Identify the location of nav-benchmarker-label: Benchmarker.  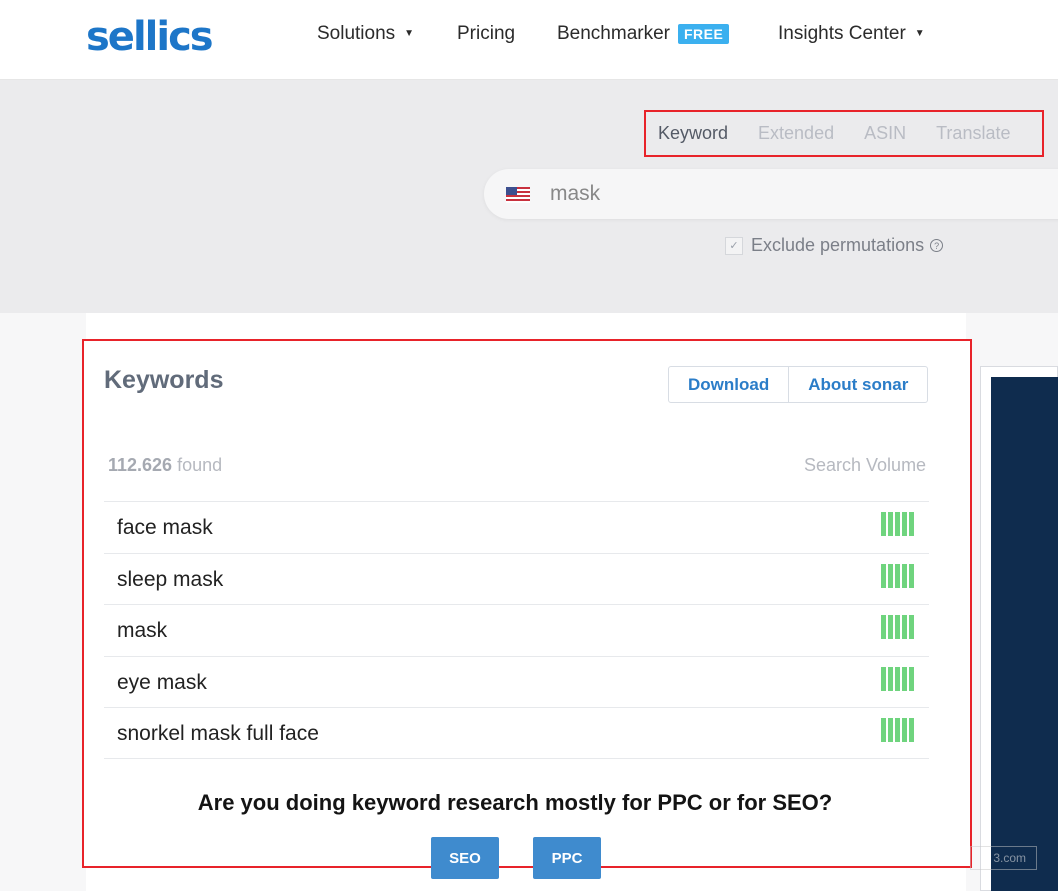
(613, 33).